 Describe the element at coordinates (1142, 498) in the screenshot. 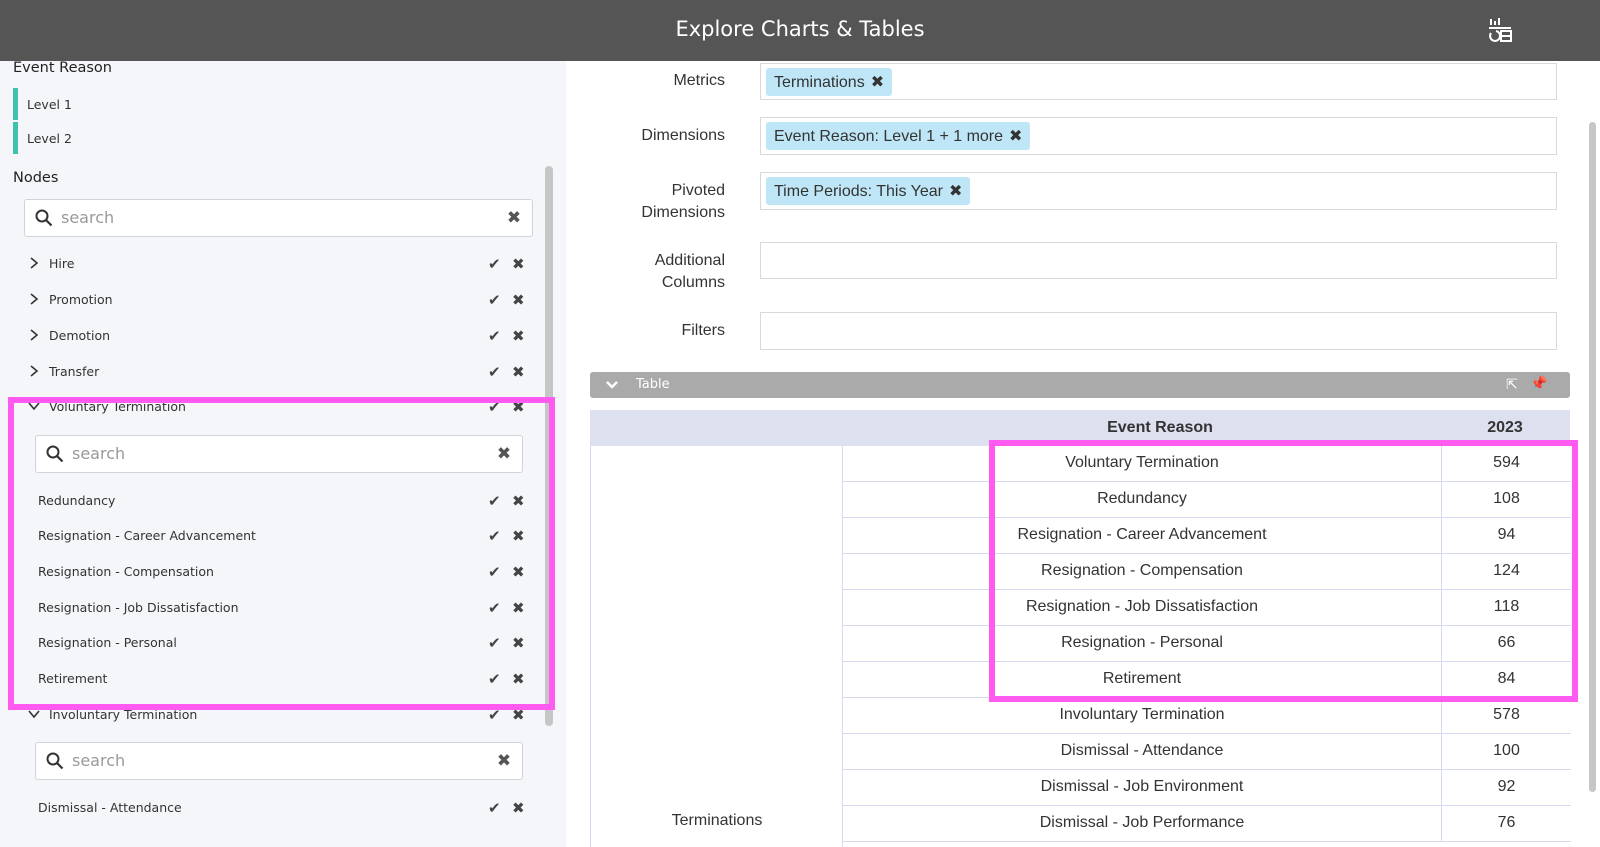

I see `row-reason: Redundancy` at that location.